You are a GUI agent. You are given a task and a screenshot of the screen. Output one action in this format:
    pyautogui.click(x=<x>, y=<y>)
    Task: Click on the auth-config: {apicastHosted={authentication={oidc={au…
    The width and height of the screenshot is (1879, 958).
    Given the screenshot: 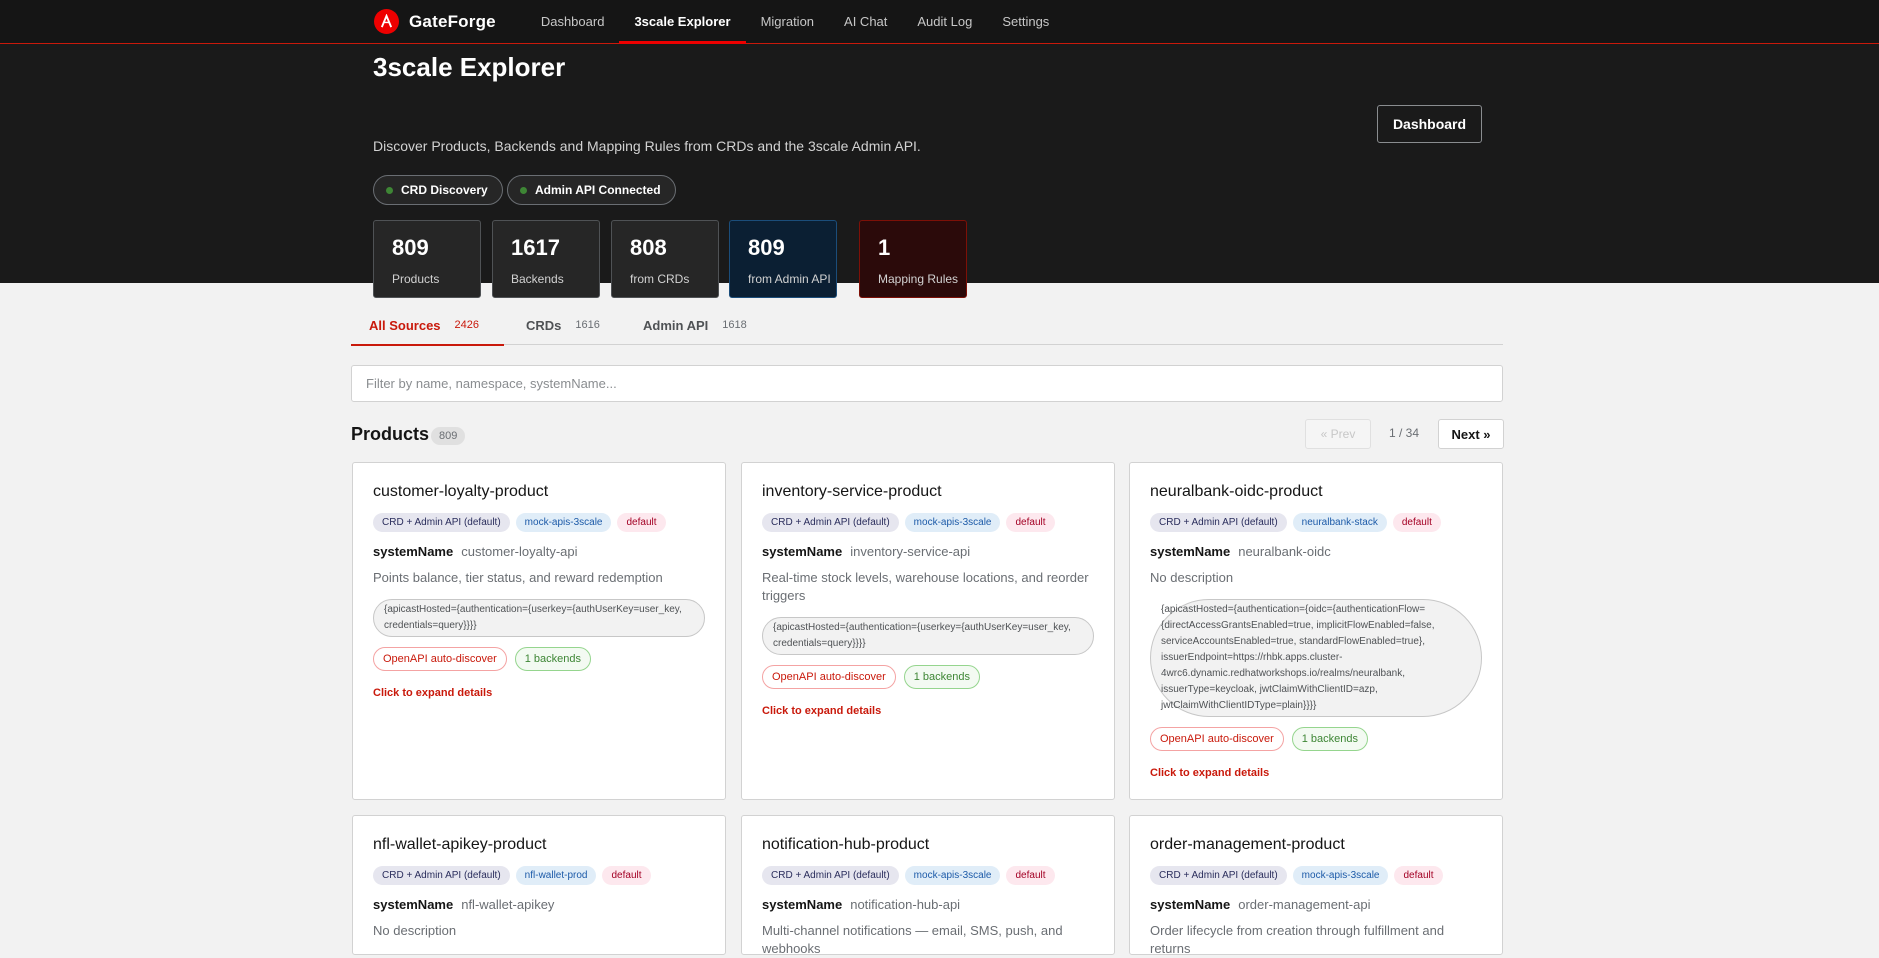 What is the action you would take?
    pyautogui.click(x=1316, y=658)
    